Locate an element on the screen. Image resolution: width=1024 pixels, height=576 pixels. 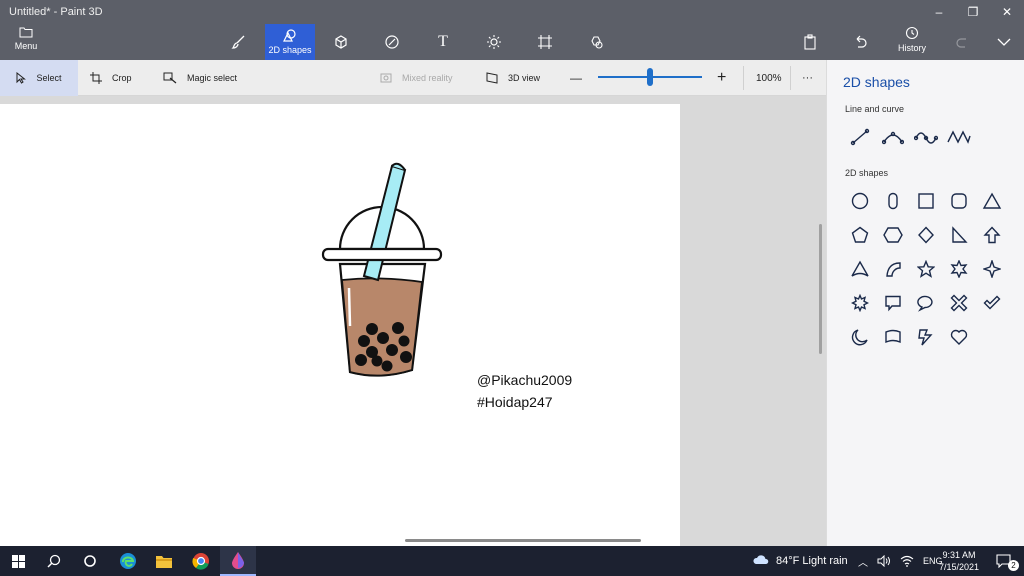
burst-icon is located at coordinates (859, 303).